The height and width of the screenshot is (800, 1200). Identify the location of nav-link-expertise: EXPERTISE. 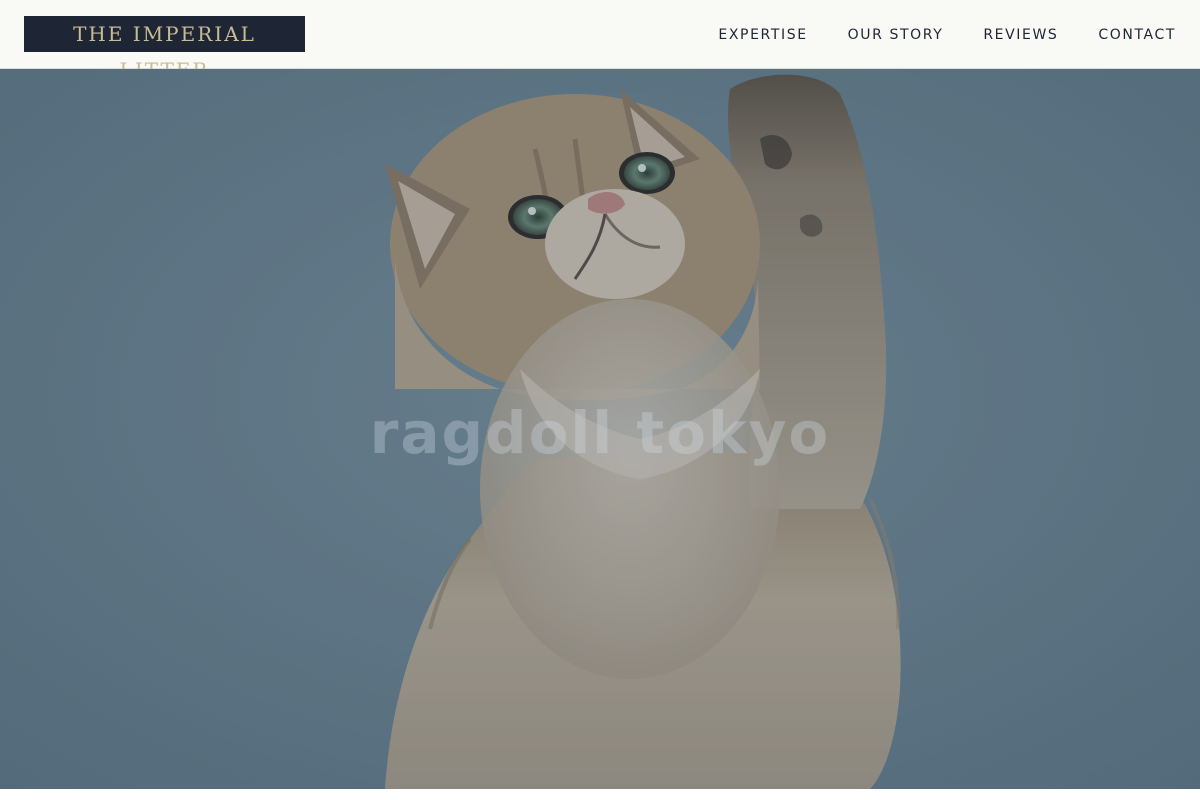
(762, 35).